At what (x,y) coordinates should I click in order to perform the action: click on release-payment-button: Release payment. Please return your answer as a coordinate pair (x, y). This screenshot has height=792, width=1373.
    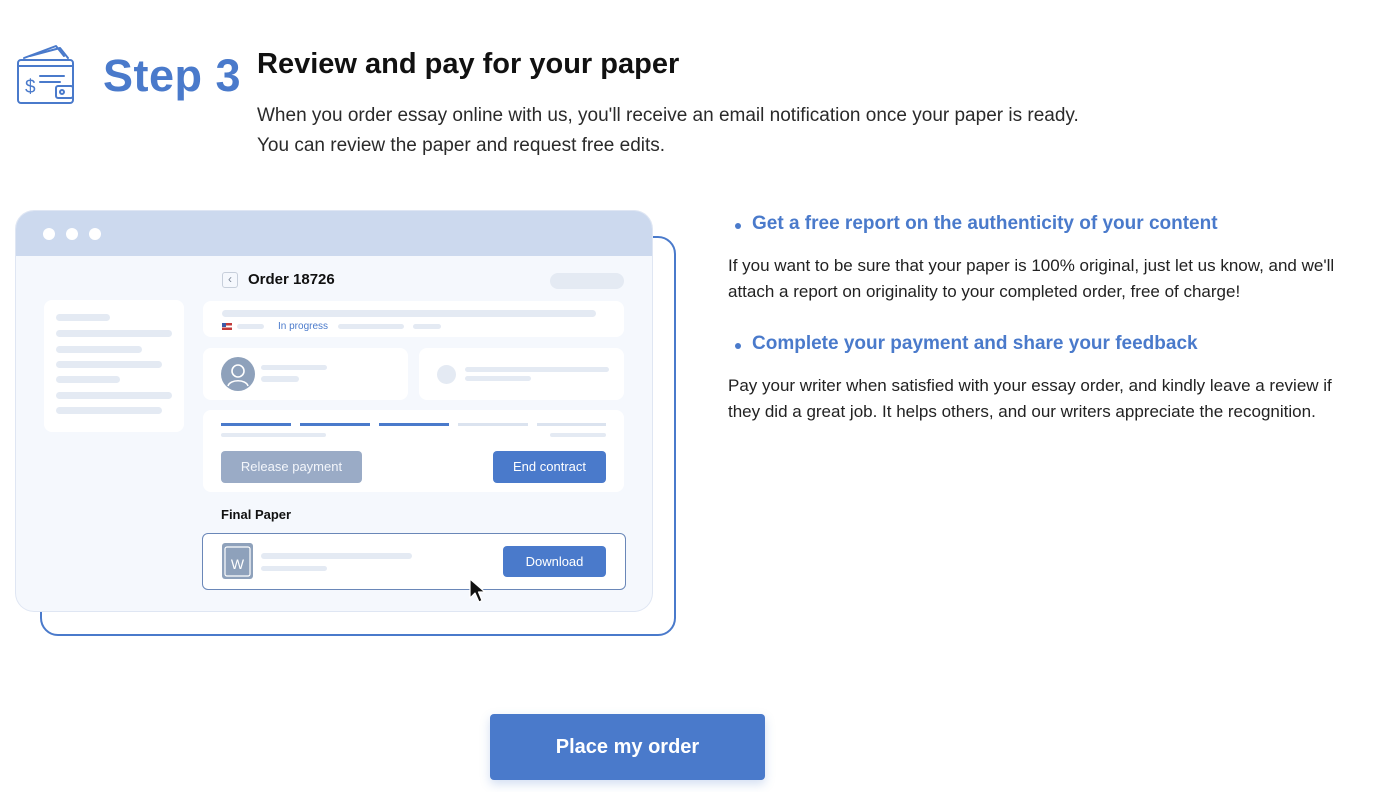
    Looking at the image, I should click on (291, 467).